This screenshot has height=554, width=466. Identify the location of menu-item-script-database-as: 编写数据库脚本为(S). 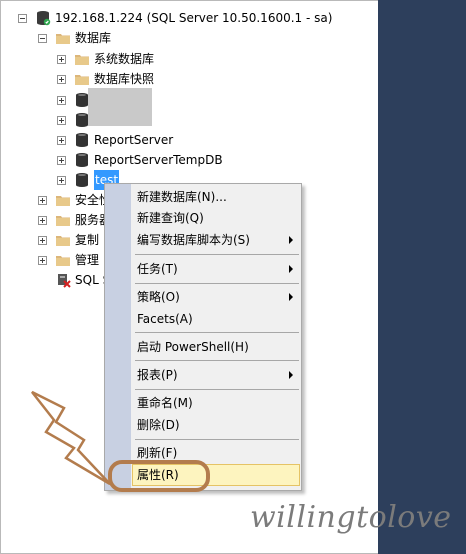
(193, 240).